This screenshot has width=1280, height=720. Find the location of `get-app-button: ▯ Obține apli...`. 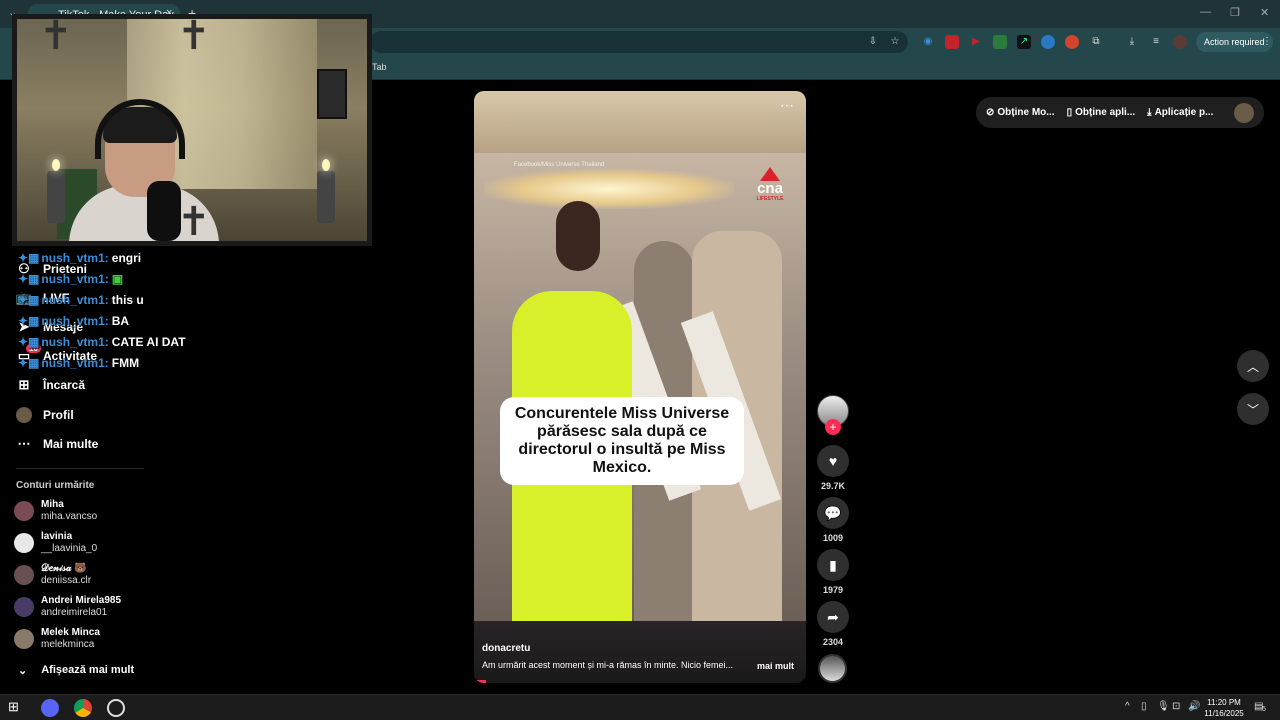

get-app-button: ▯ Obține apli... is located at coordinates (1101, 112).